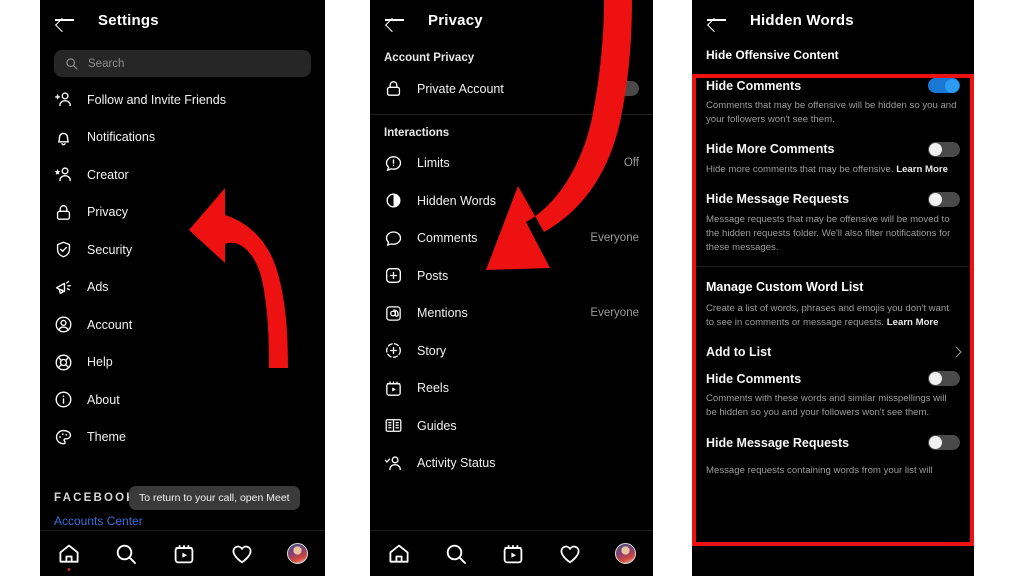 The width and height of the screenshot is (1024, 576). I want to click on sidebar-item-account: Account, so click(182, 325).